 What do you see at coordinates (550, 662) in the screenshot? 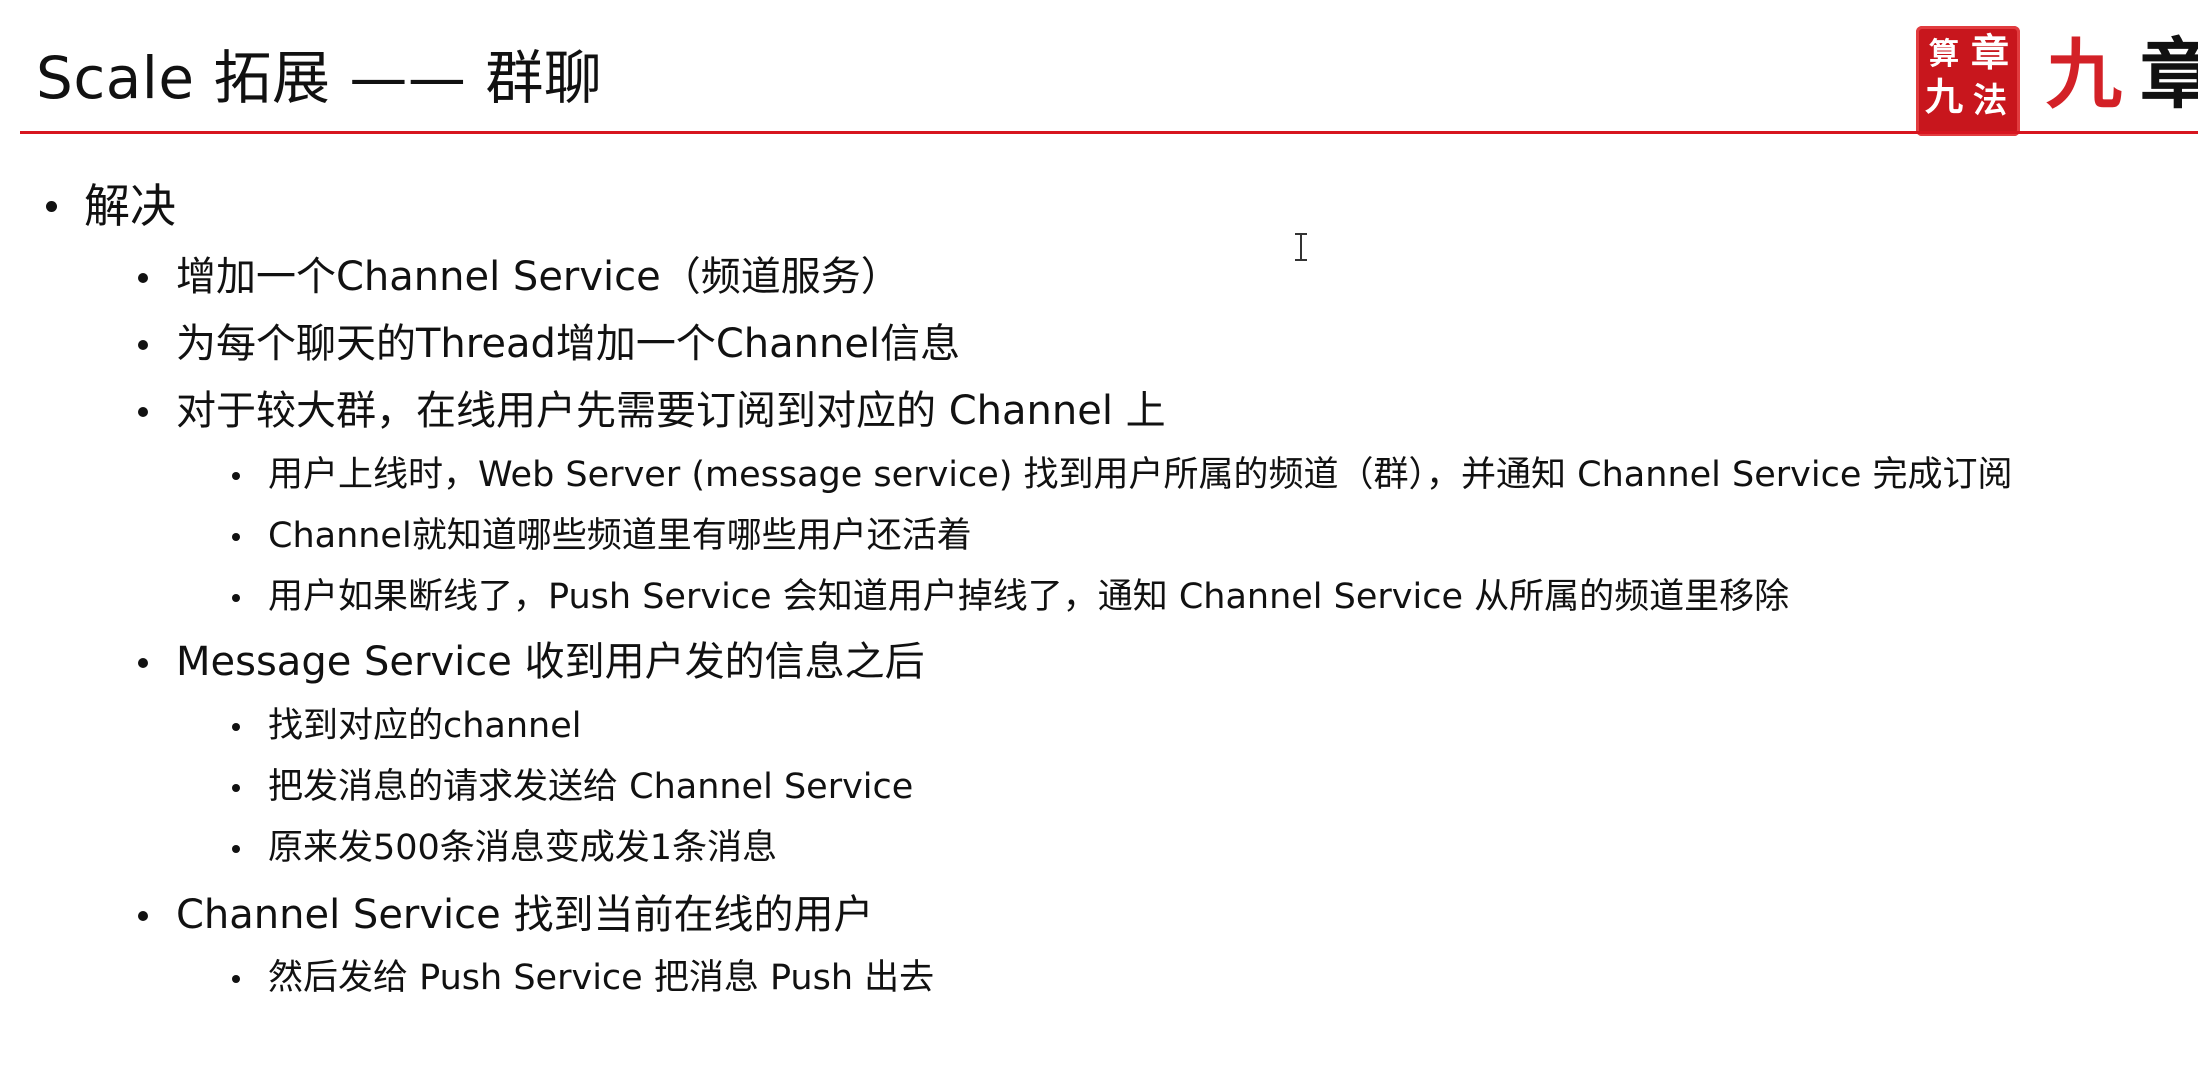
I see `bullet-item: Message Service 收到用户发的信息之后` at bounding box center [550, 662].